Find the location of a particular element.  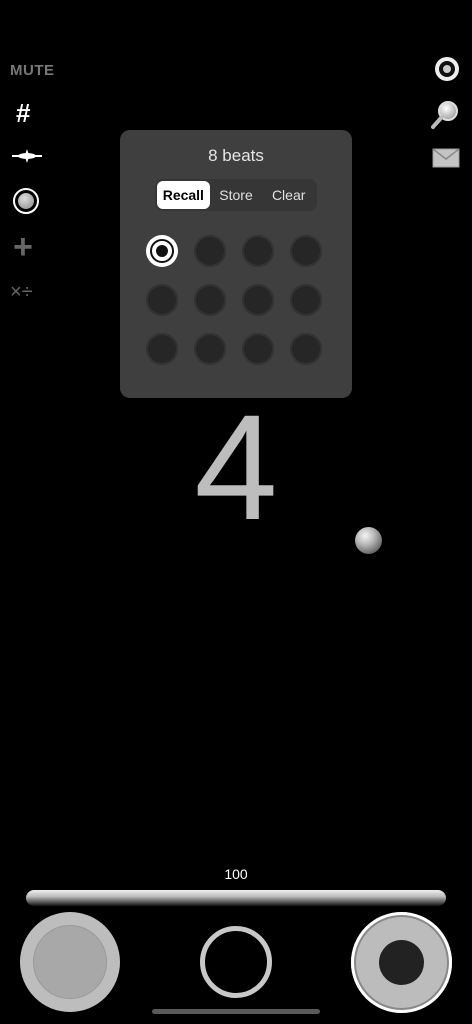

preset-popup: 8 beats Recall Store Clear is located at coordinates (236, 264).